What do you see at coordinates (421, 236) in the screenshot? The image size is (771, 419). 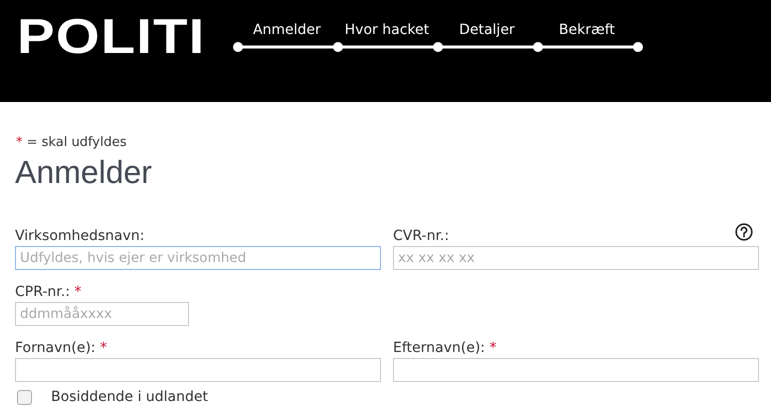 I see `field-label: CVR-nr.:` at bounding box center [421, 236].